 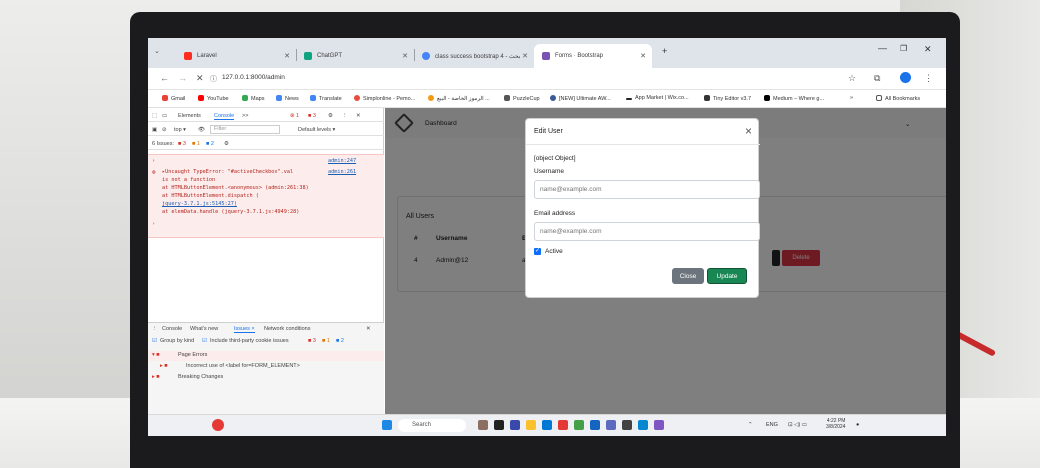 What do you see at coordinates (595, 425) in the screenshot?
I see `vscode-icon` at bounding box center [595, 425].